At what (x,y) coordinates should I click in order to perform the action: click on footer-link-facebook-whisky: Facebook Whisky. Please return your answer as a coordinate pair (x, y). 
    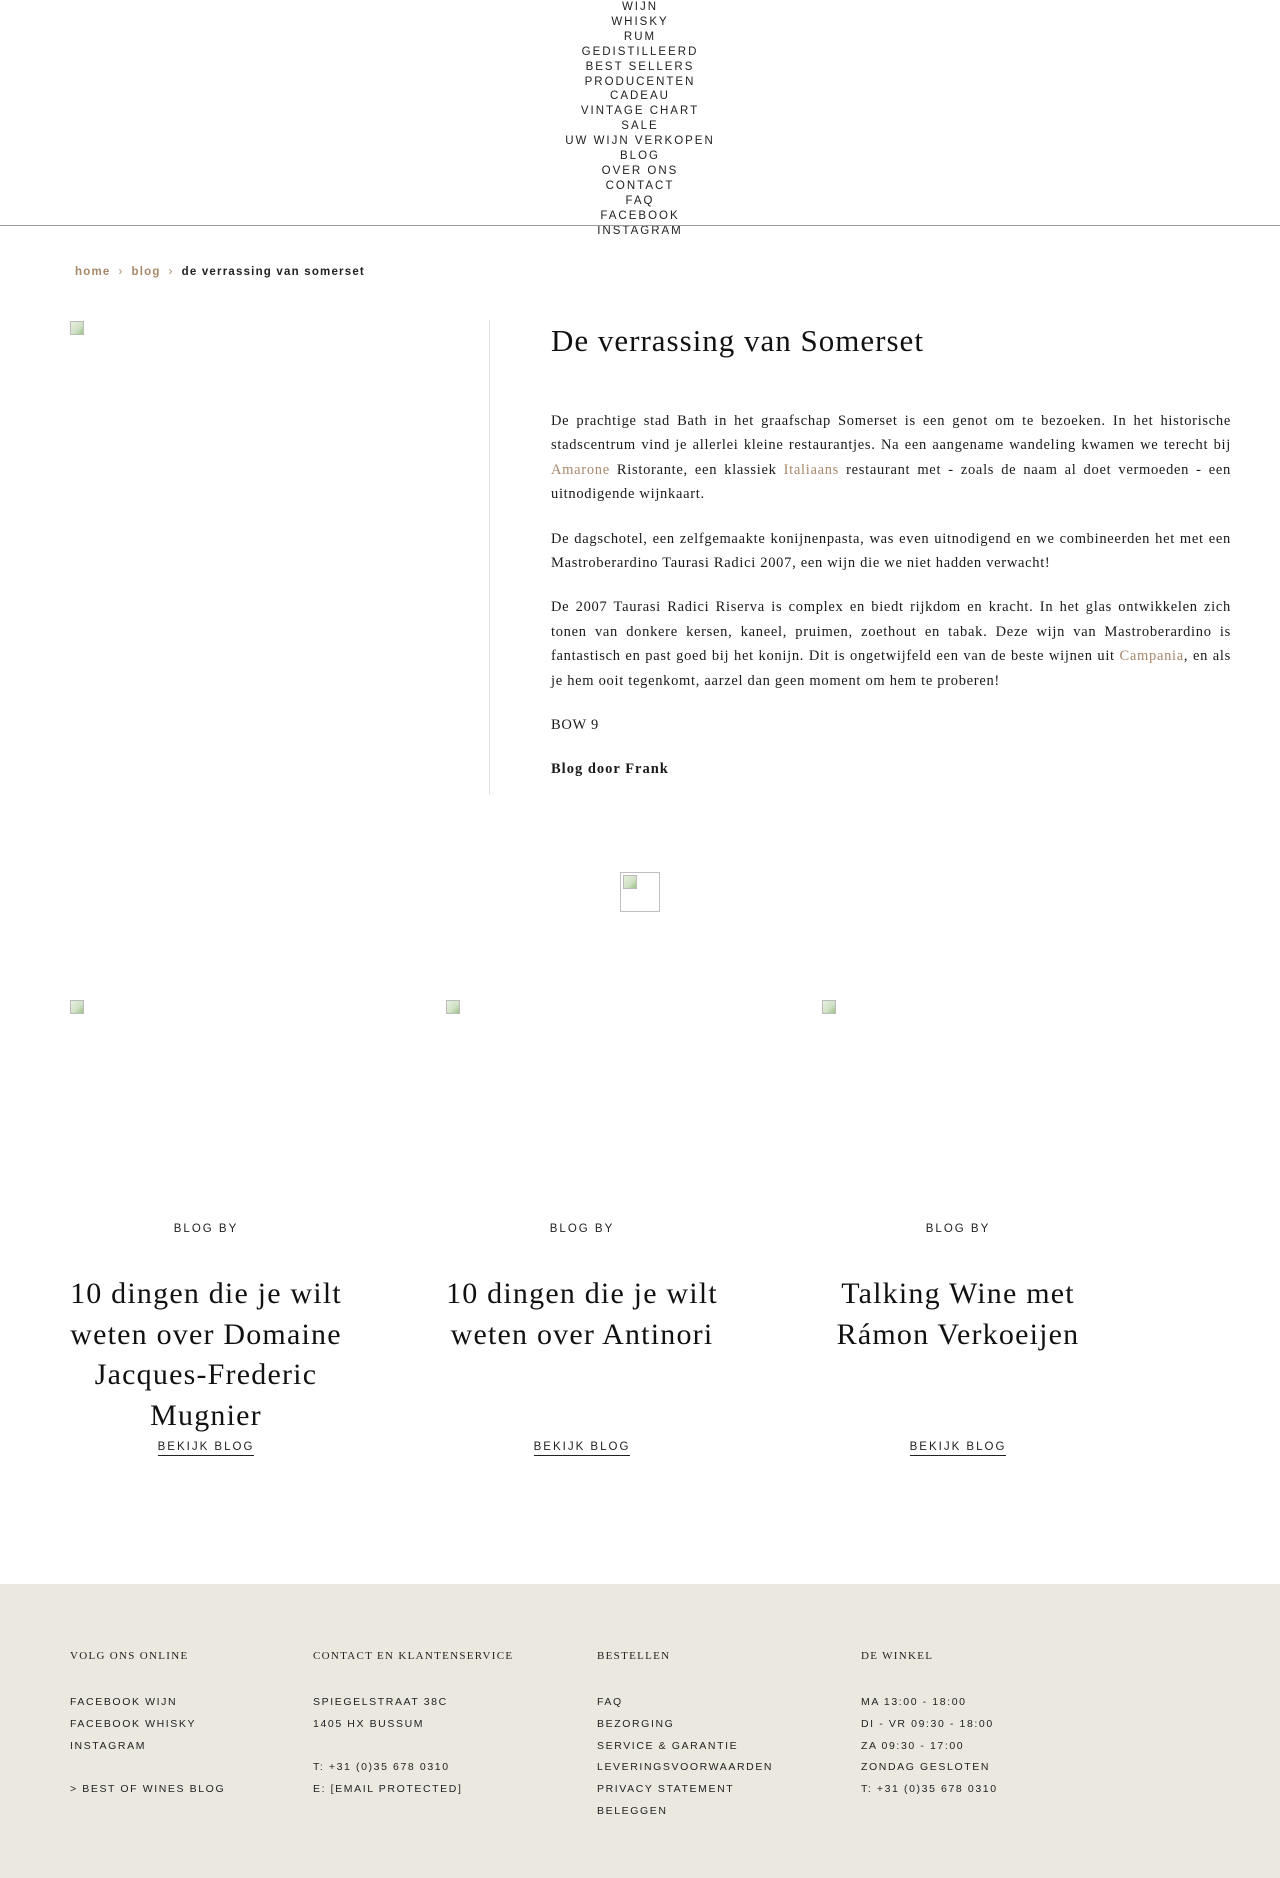
    Looking at the image, I should click on (147, 1725).